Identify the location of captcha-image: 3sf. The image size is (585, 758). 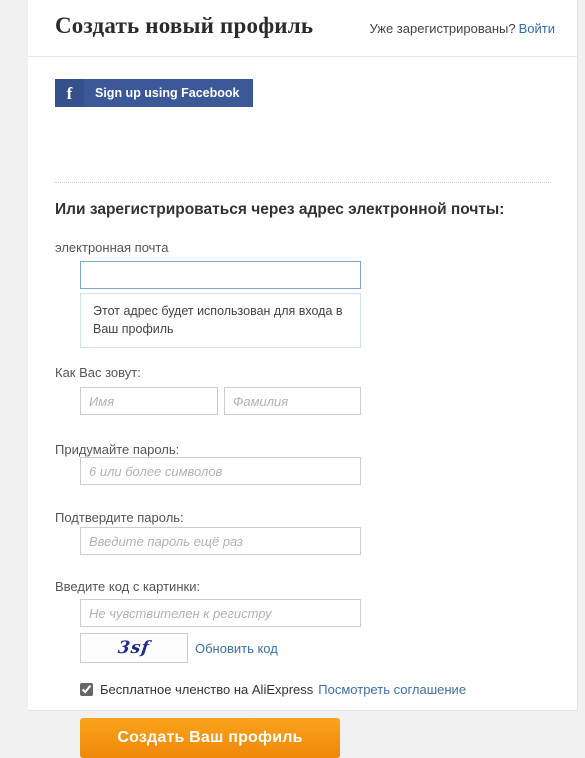
(134, 648).